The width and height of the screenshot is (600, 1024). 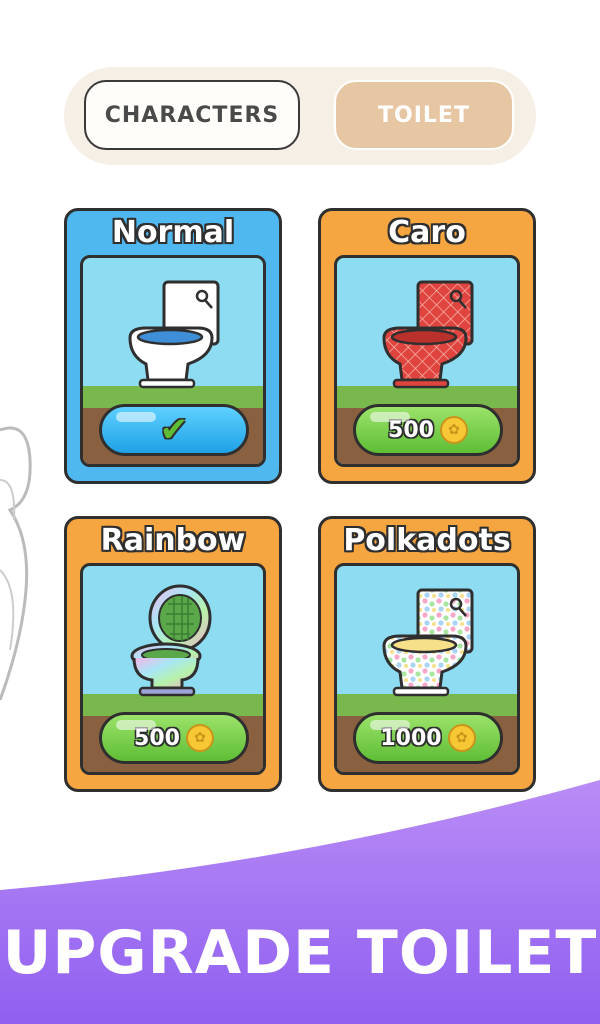 I want to click on card-title: Rainbow, so click(x=173, y=540).